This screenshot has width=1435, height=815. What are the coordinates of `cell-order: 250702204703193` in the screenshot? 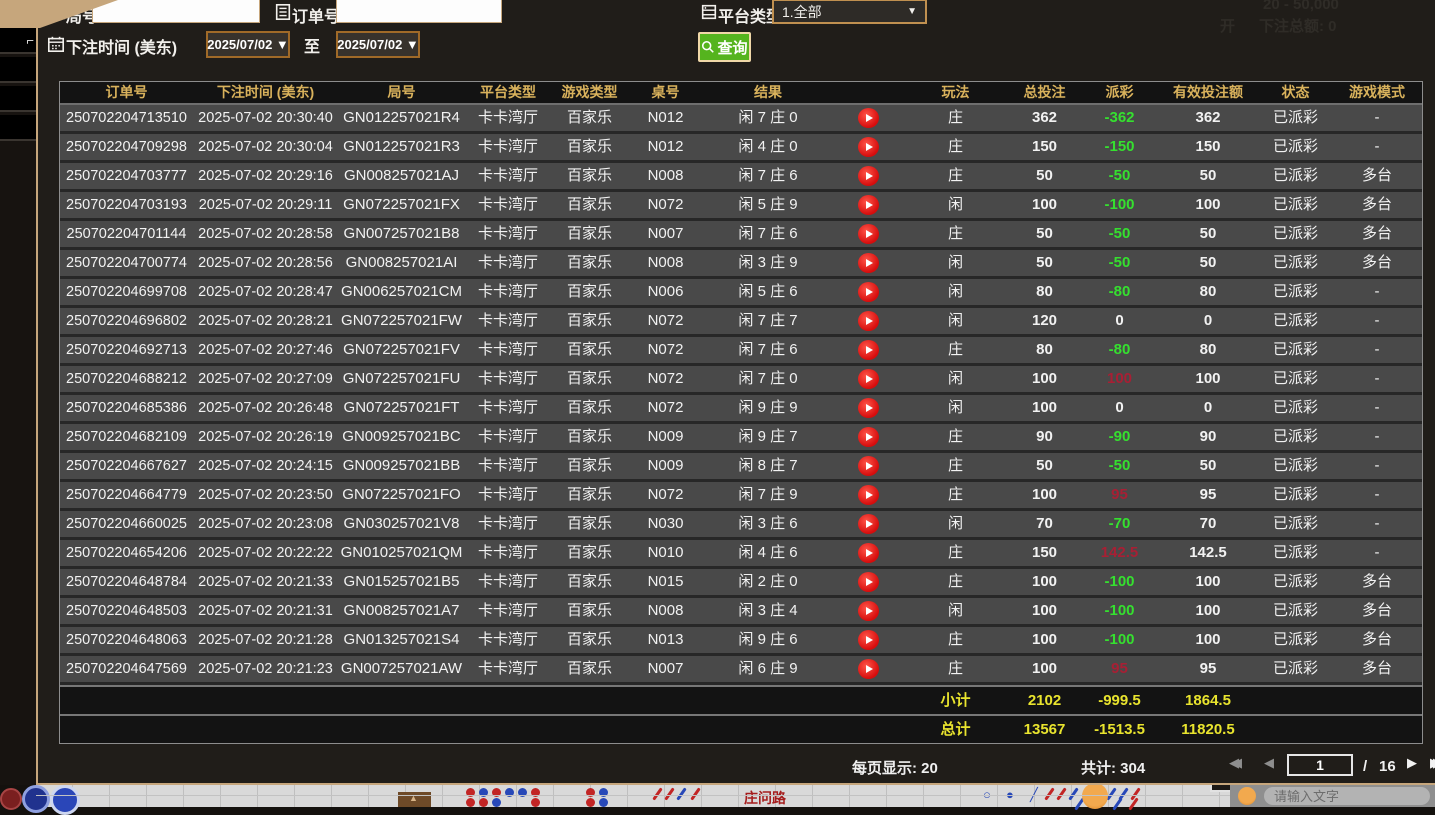 It's located at (126, 205).